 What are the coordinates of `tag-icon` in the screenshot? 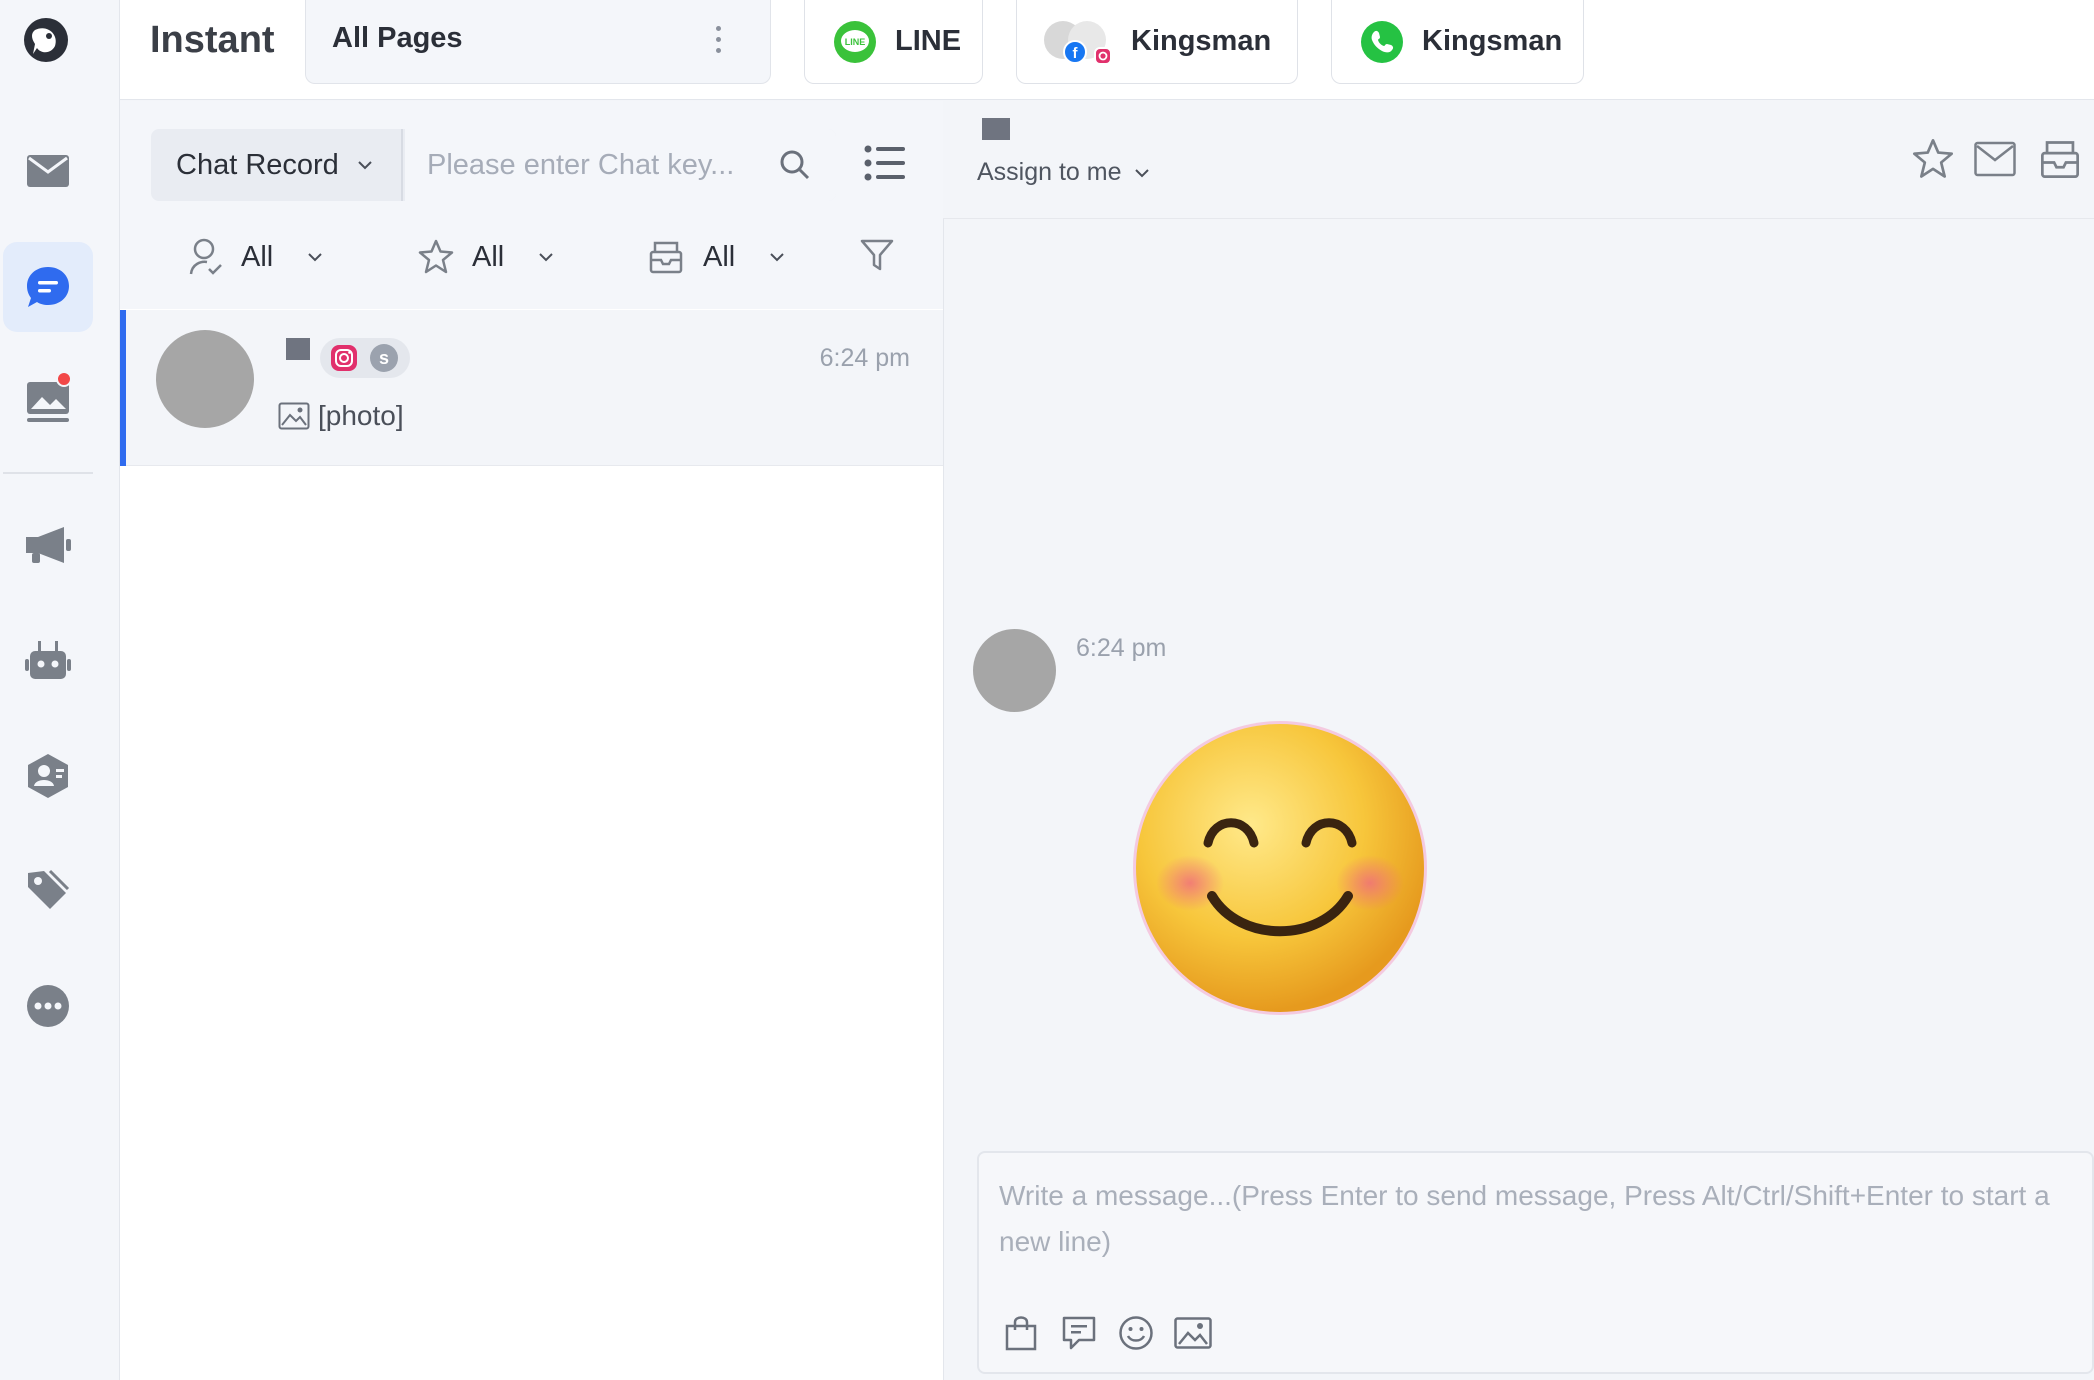 It's located at (48, 891).